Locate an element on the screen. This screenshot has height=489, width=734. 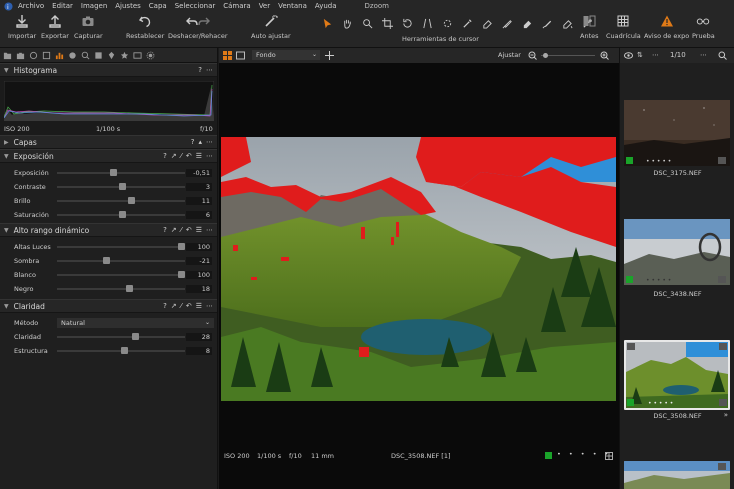
method-select: Natural ⌄ is located at coordinates (135, 323).